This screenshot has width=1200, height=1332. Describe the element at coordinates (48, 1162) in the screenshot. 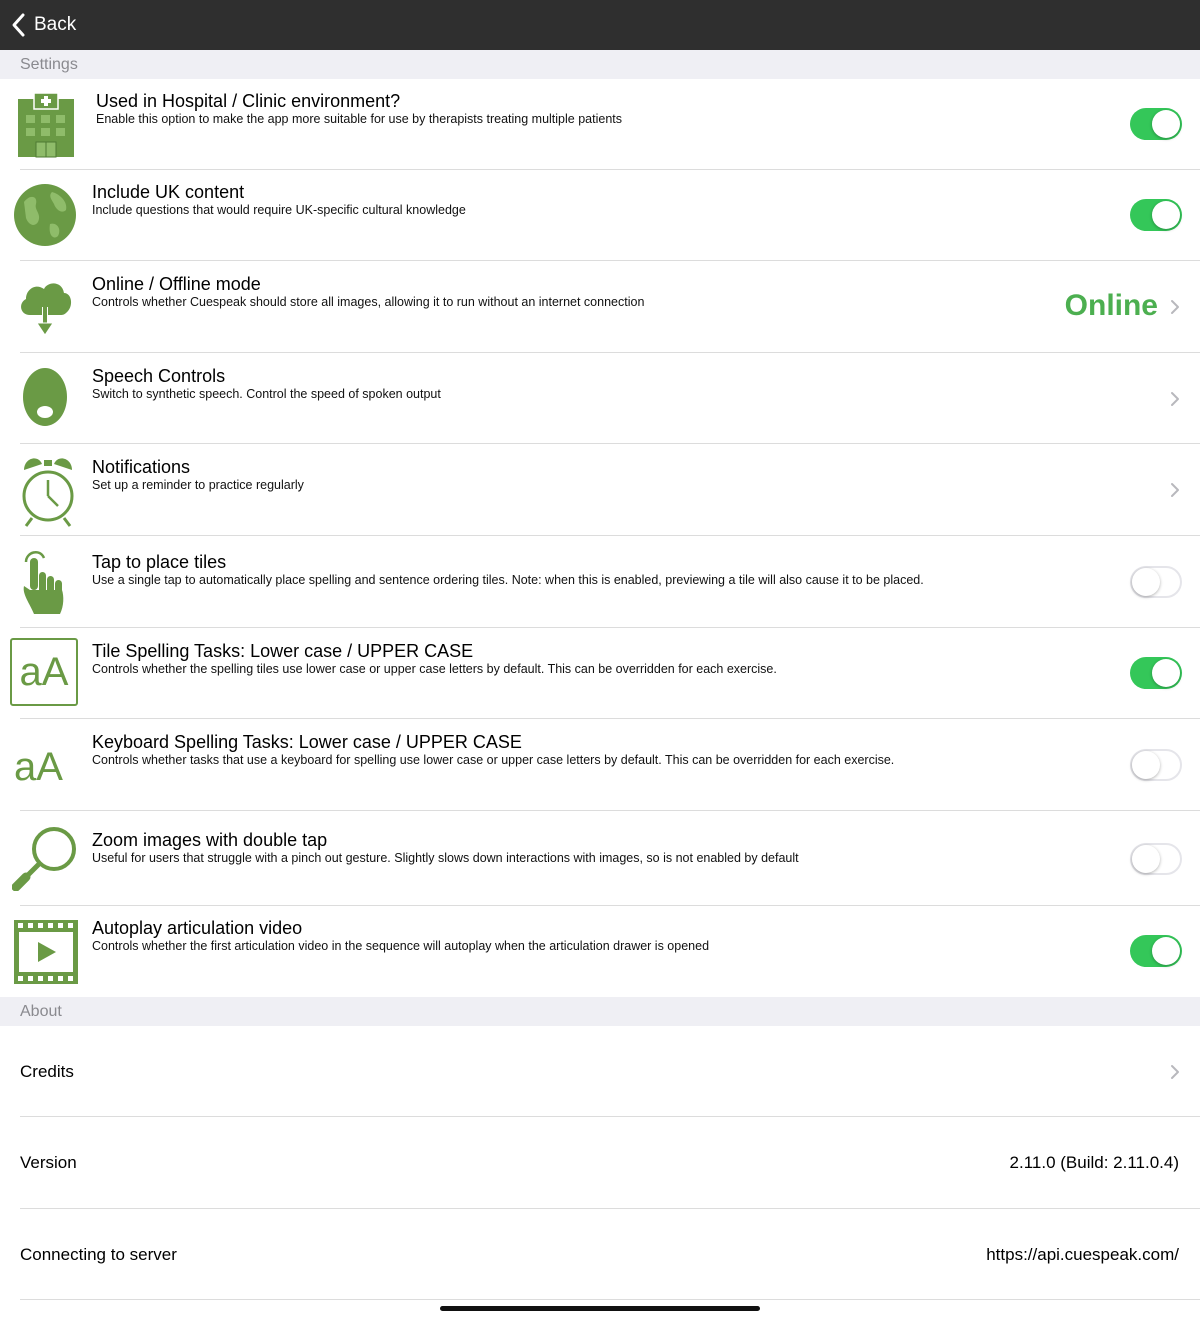

I see `version-label: Version` at that location.